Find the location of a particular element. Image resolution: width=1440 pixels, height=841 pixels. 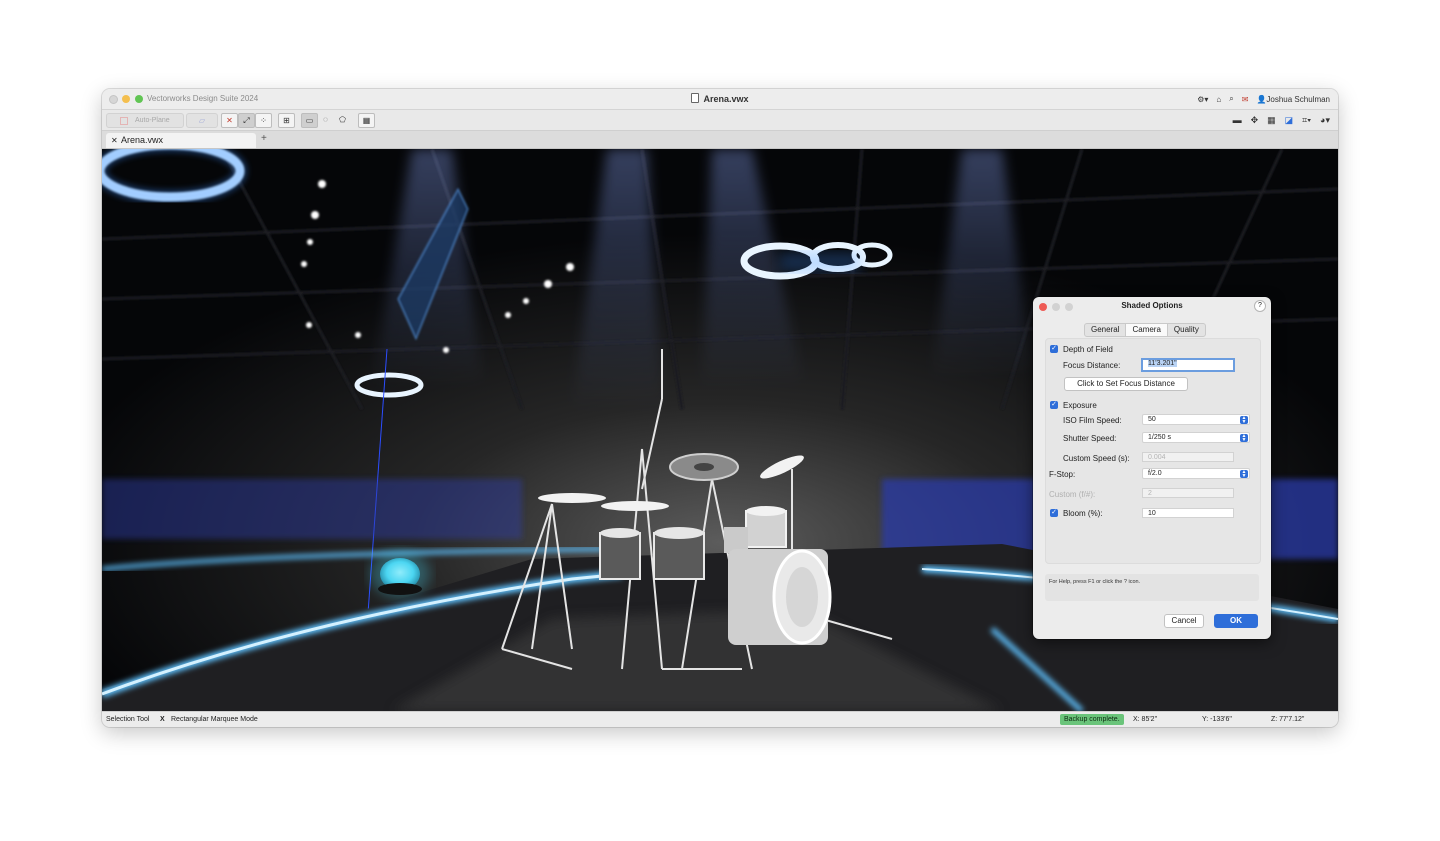

tab-quality: Quality is located at coordinates (1186, 330).